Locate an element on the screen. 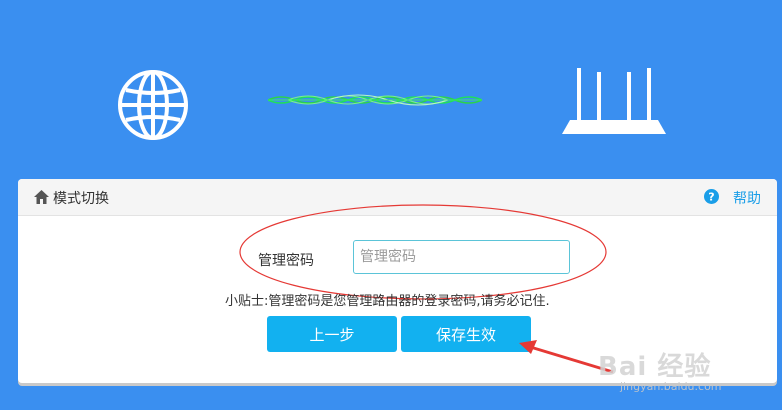  panel-title: 模式切换 is located at coordinates (81, 199).